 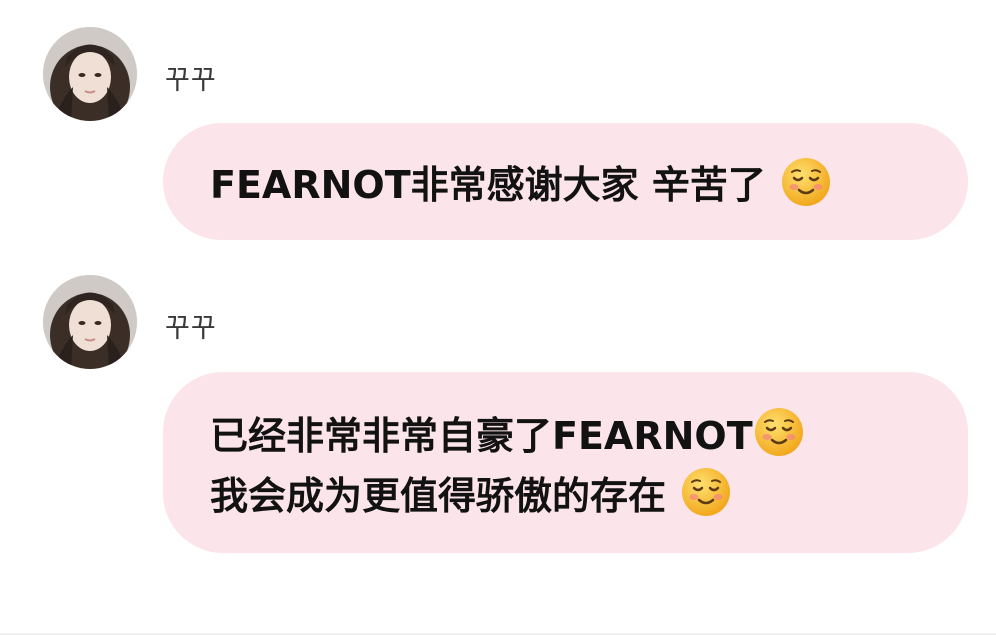 I want to click on message-text: 我会成为更值得骄傲的存在, so click(x=438, y=495).